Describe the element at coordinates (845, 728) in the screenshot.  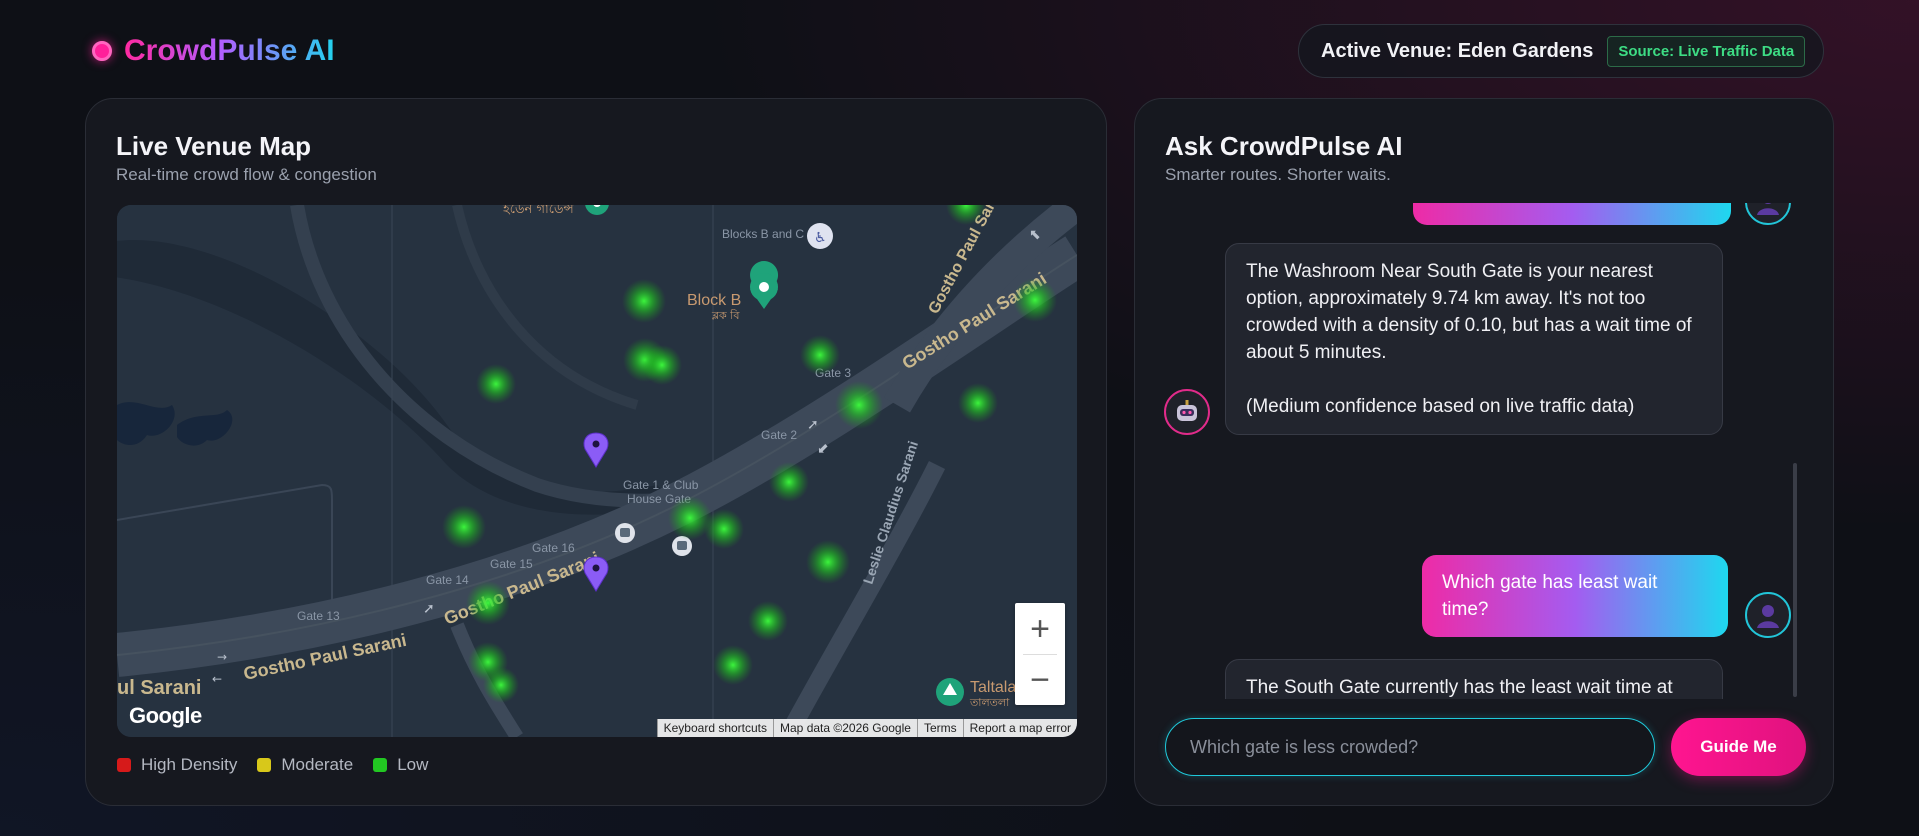
I see `map-data-label: Map data ©2026 Google` at that location.